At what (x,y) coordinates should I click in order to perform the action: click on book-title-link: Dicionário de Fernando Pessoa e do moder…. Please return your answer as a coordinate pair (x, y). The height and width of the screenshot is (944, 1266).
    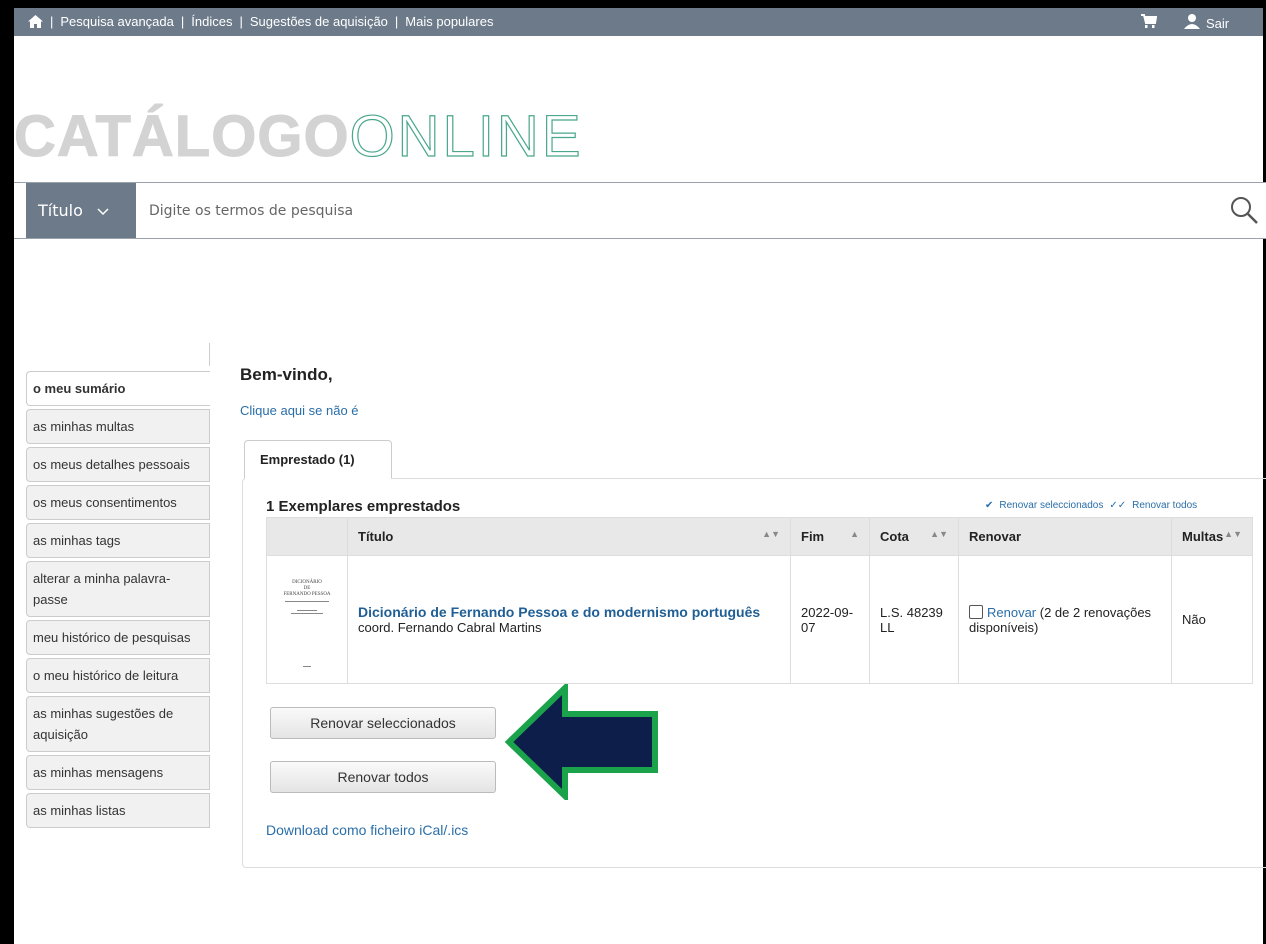
    Looking at the image, I should click on (559, 612).